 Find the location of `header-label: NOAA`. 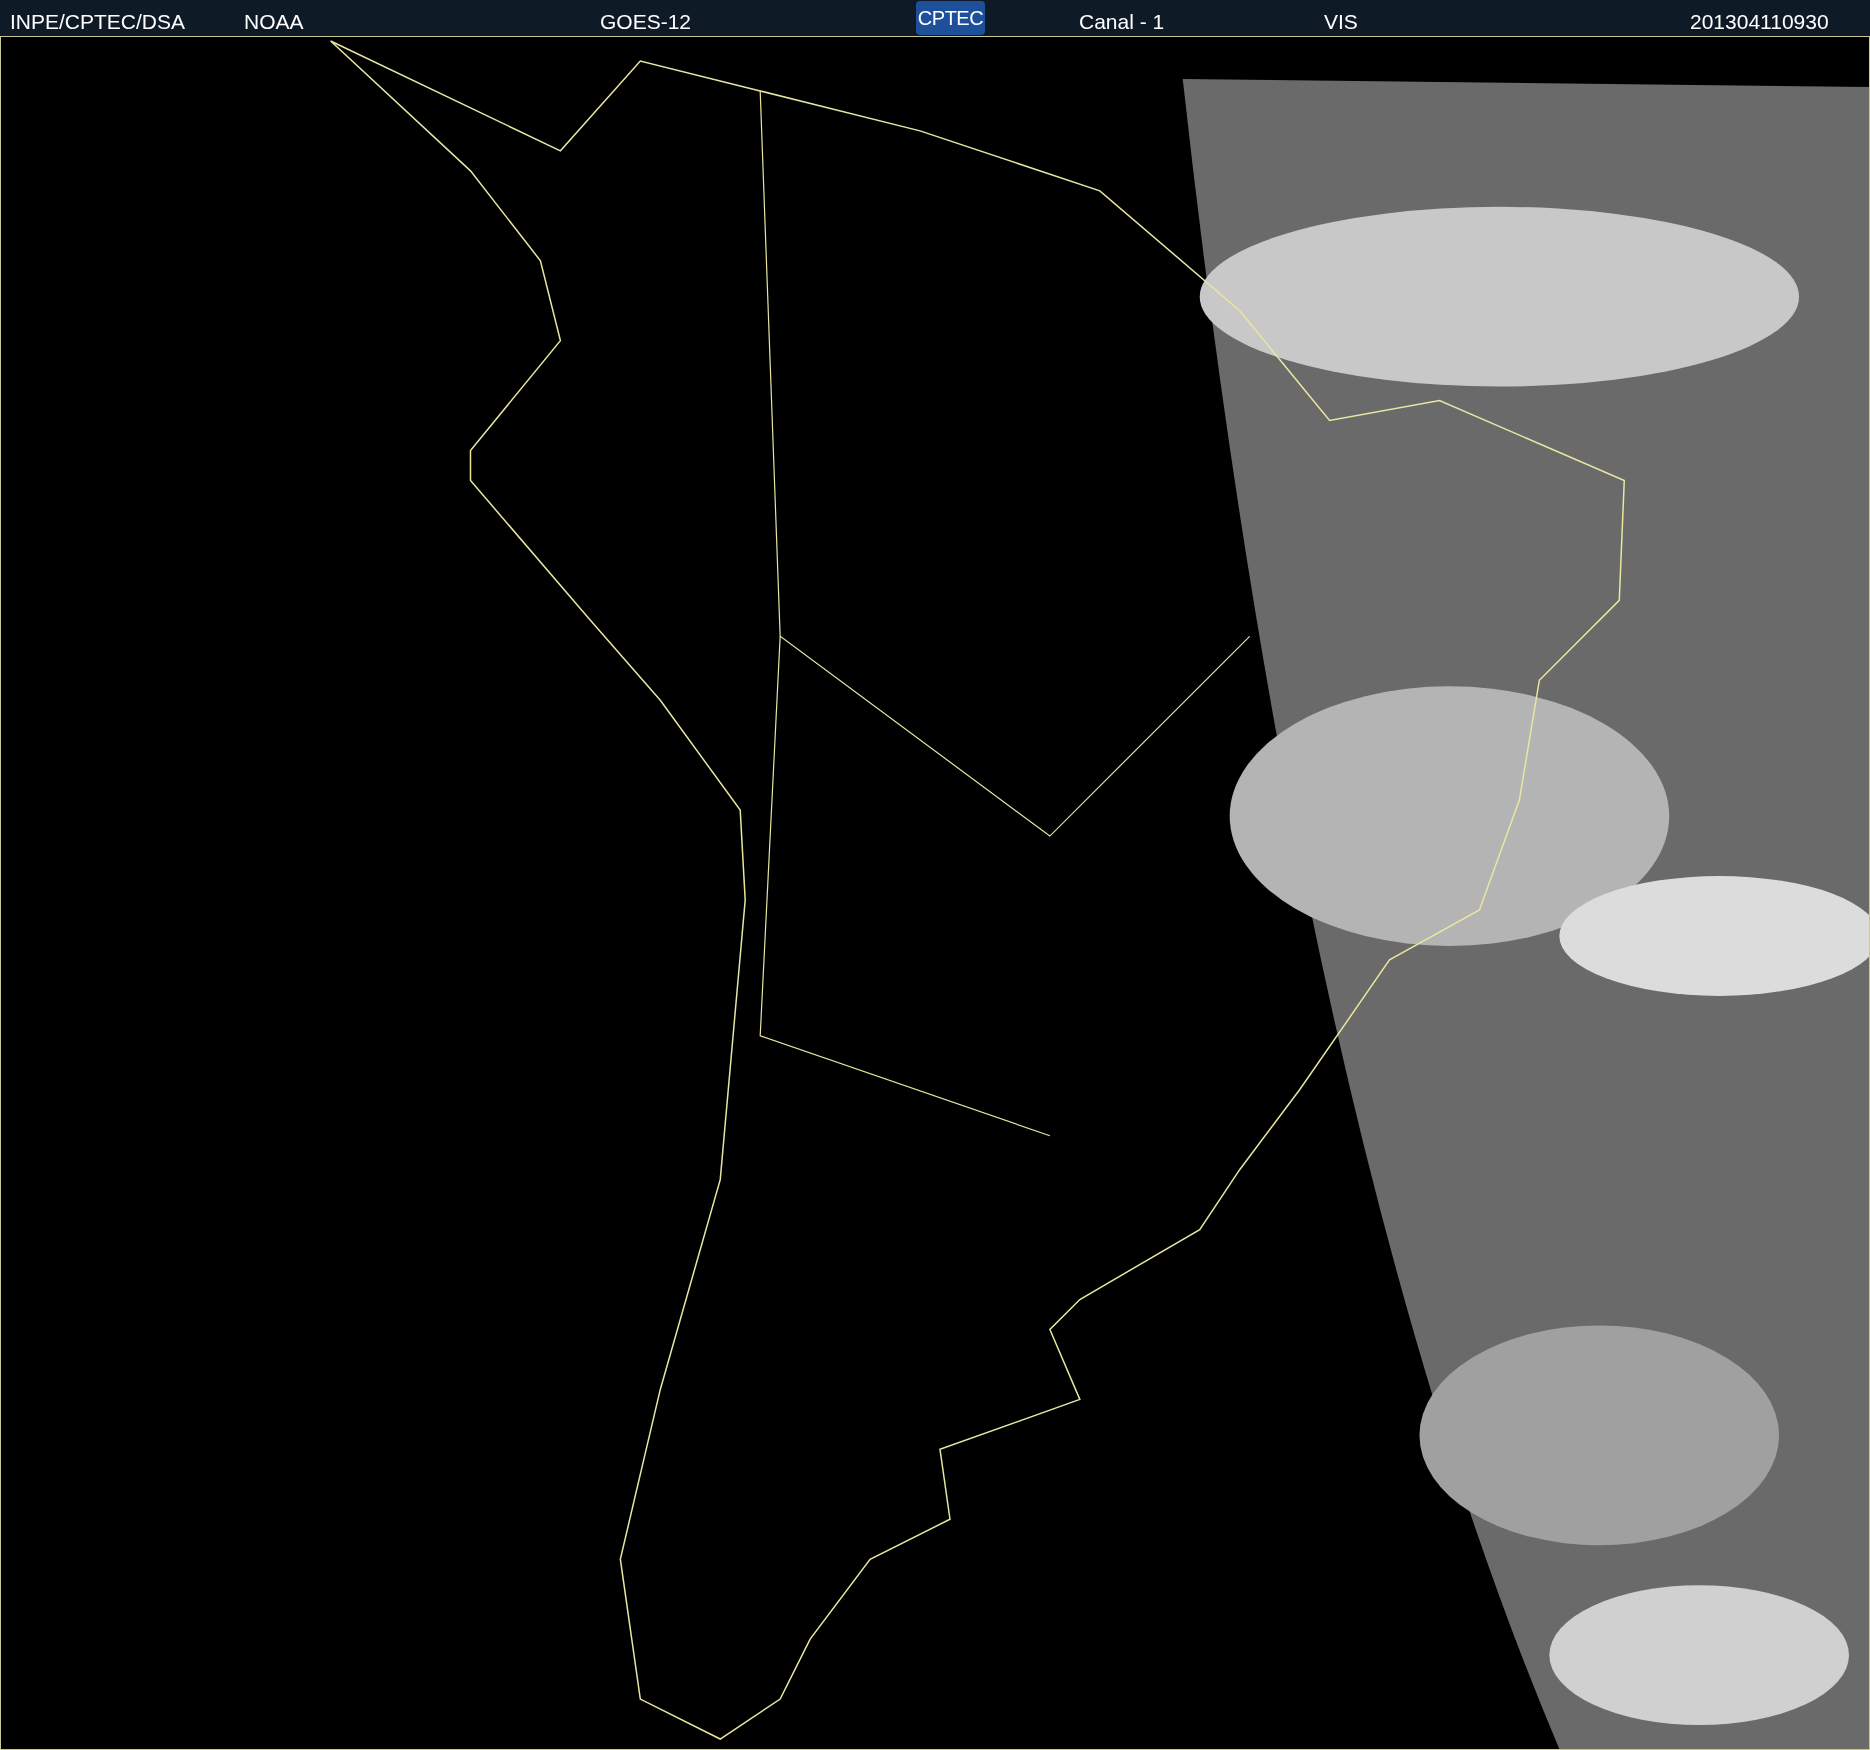

header-label: NOAA is located at coordinates (274, 22).